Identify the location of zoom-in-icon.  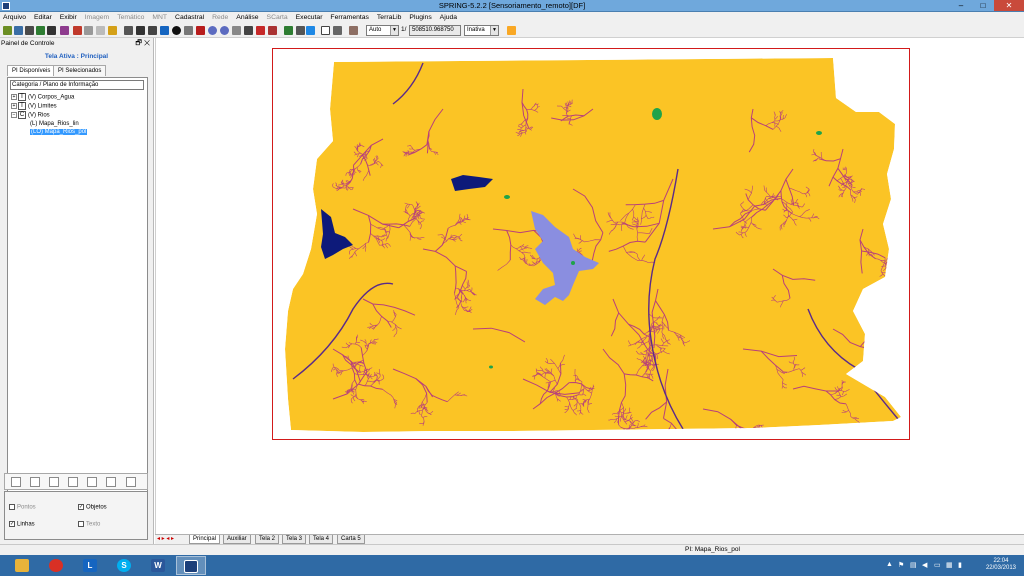
(212, 30).